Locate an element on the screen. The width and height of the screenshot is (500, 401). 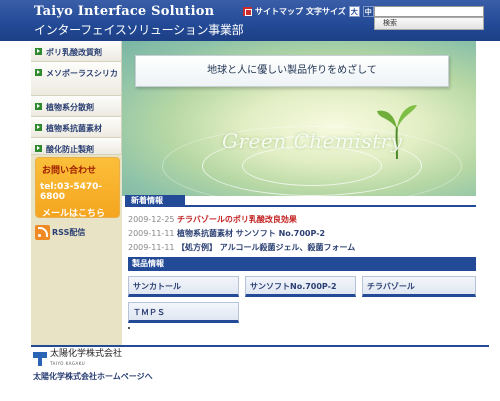
hero-tagline: 地球と人に優しい製品作りをめざして is located at coordinates (292, 71).